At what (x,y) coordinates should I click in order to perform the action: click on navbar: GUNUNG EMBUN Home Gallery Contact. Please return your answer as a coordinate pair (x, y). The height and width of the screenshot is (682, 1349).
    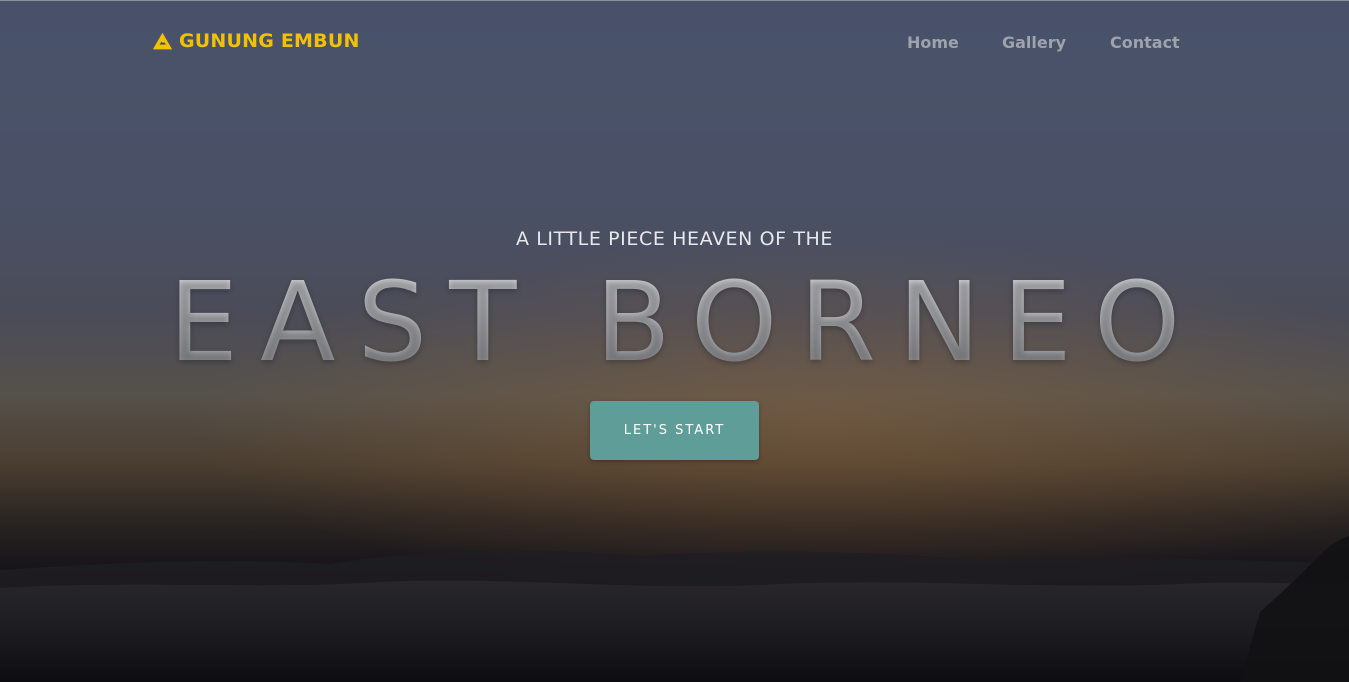
    Looking at the image, I should click on (674, 45).